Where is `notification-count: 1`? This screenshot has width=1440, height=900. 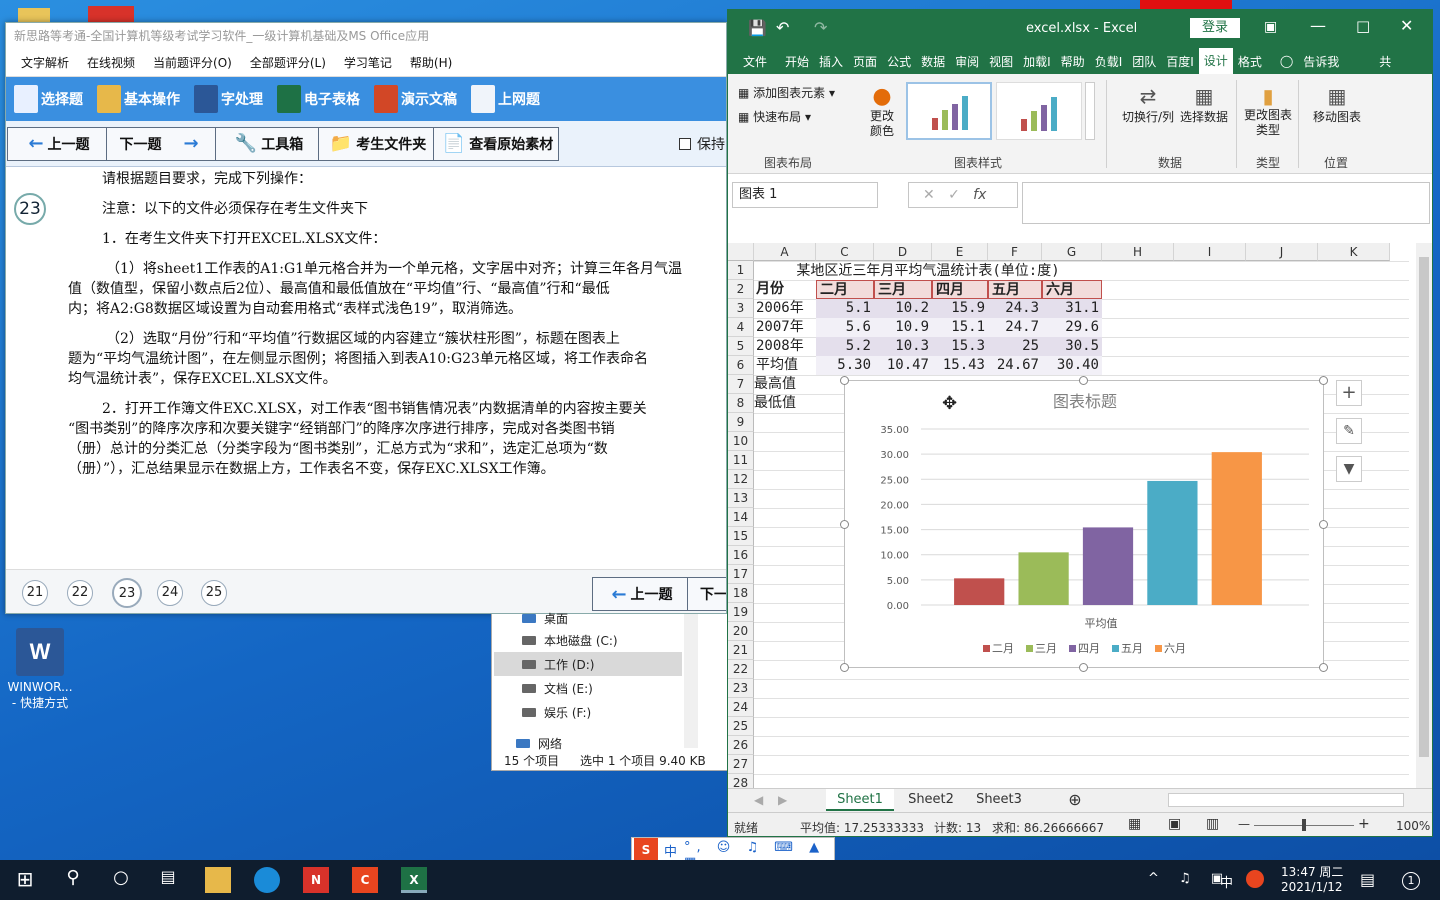 notification-count: 1 is located at coordinates (1411, 881).